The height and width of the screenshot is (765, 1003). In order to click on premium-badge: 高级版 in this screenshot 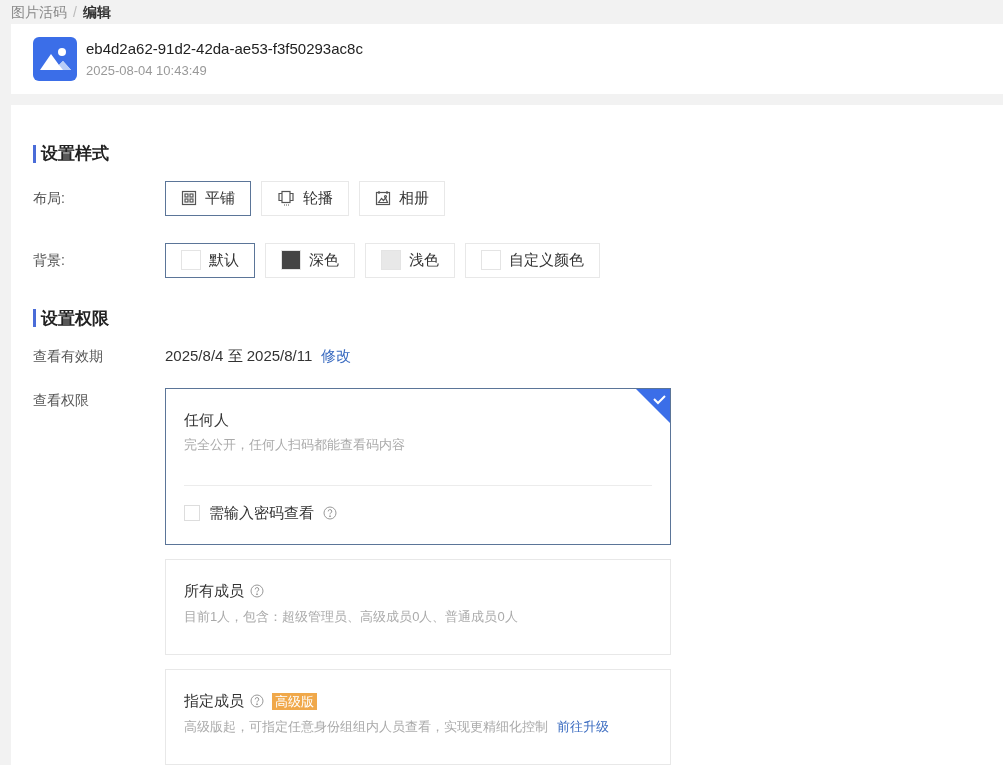, I will do `click(294, 701)`.